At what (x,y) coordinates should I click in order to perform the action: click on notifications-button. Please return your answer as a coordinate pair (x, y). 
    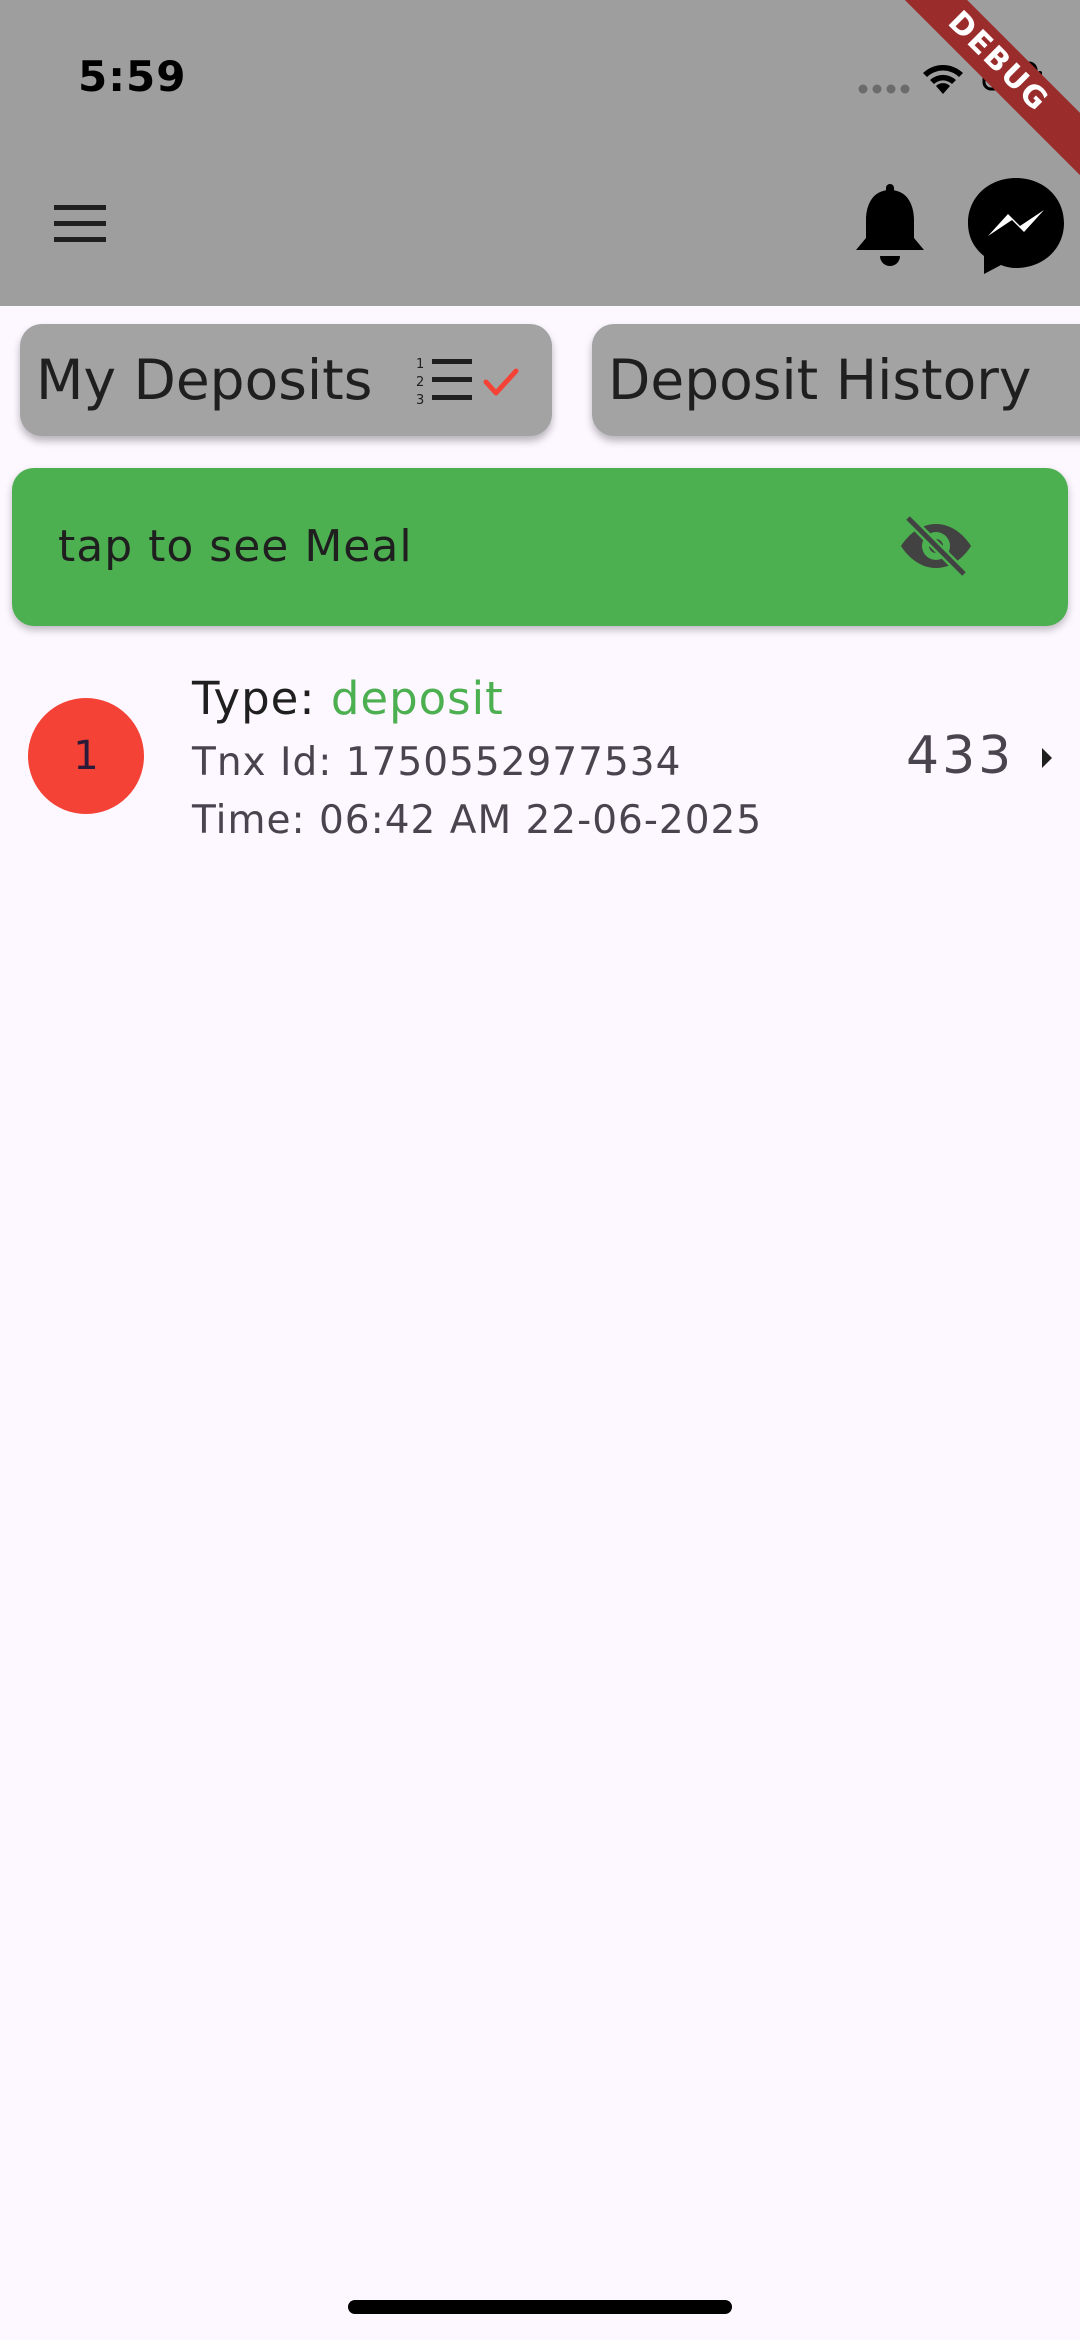
    Looking at the image, I should click on (890, 226).